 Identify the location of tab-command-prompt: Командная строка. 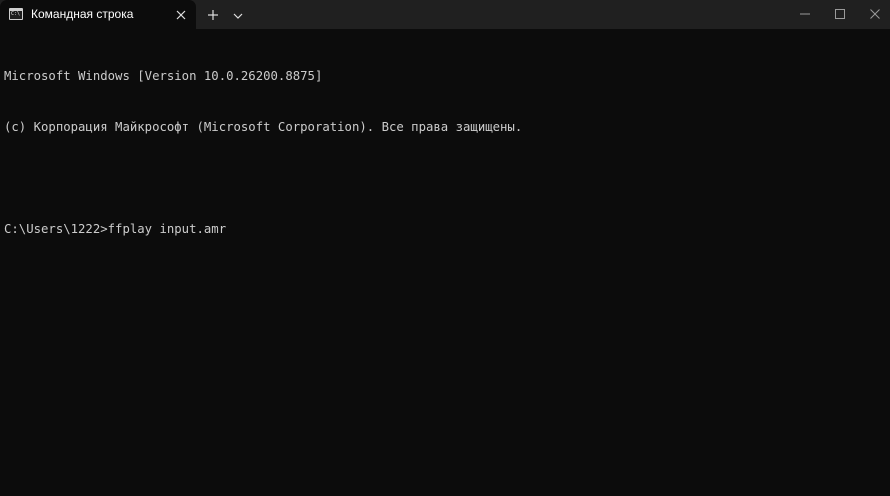
(98, 14).